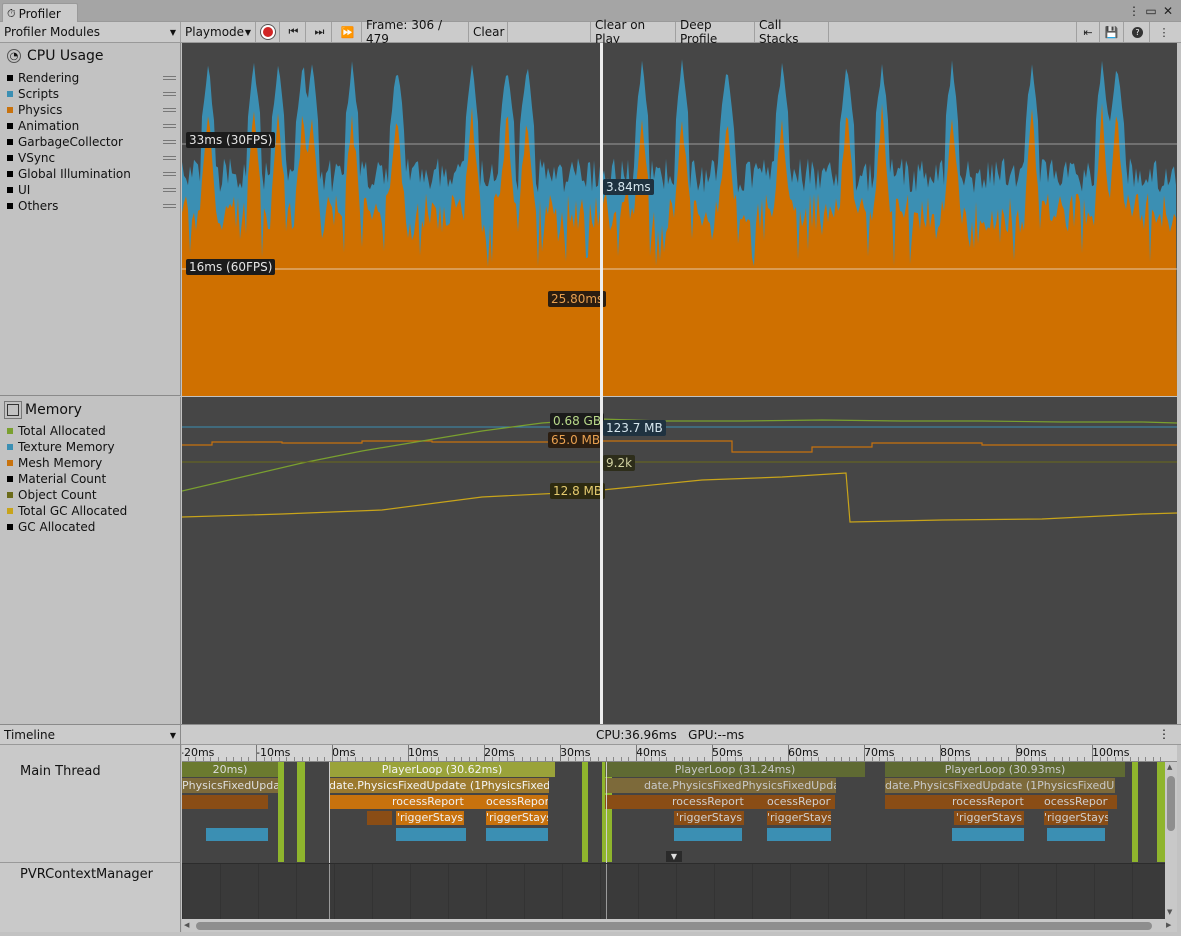 The image size is (1181, 936). What do you see at coordinates (43, 78) in the screenshot?
I see `cpu-legend-item: Rendering` at bounding box center [43, 78].